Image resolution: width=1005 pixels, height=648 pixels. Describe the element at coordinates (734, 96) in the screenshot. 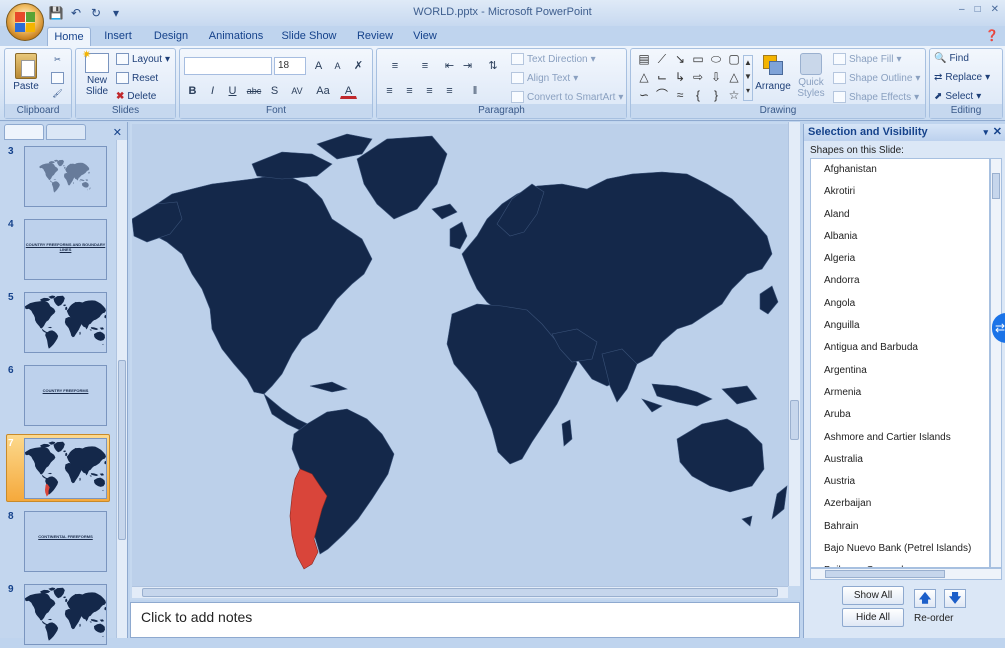

I see `star-shape-icon: ☆` at that location.